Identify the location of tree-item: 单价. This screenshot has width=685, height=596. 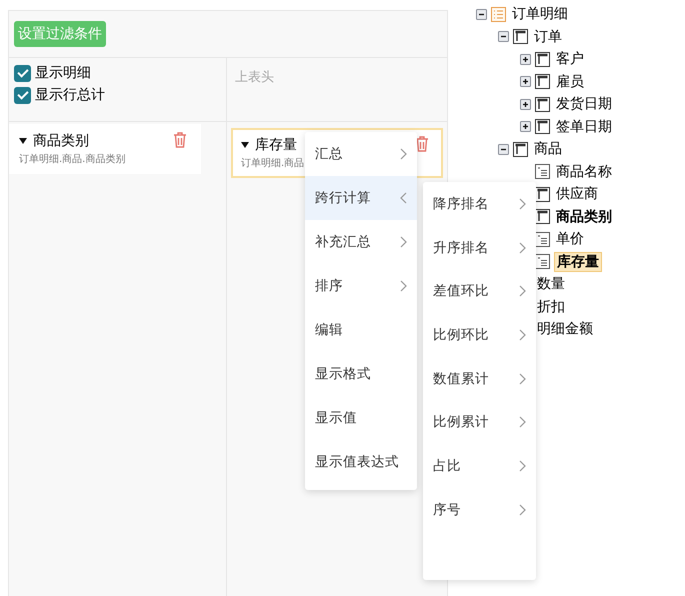
(570, 239).